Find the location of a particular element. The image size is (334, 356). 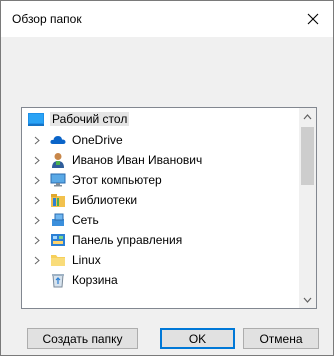

tree-item-this-pc: Этот компьютер is located at coordinates (160, 180).